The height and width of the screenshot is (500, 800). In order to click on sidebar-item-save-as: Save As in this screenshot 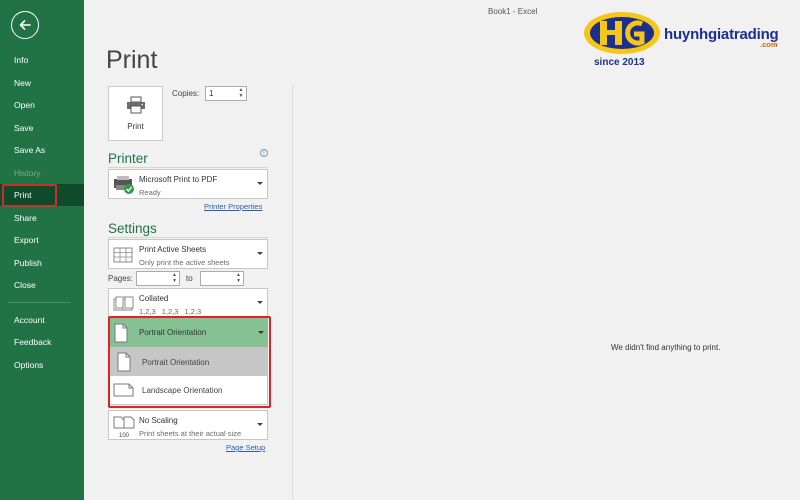, I will do `click(42, 150)`.